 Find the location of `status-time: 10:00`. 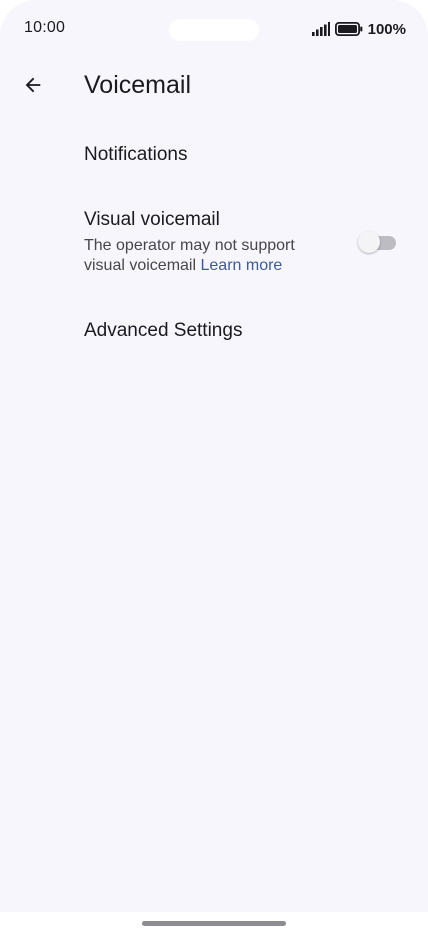

status-time: 10:00 is located at coordinates (45, 27).